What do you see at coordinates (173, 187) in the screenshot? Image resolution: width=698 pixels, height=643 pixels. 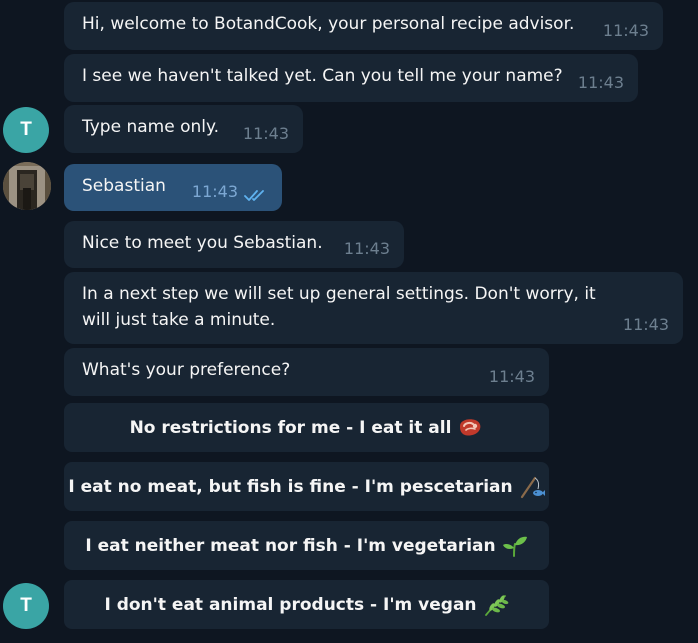 I see `message-bubble-sebastian: Sebastian 11:43` at bounding box center [173, 187].